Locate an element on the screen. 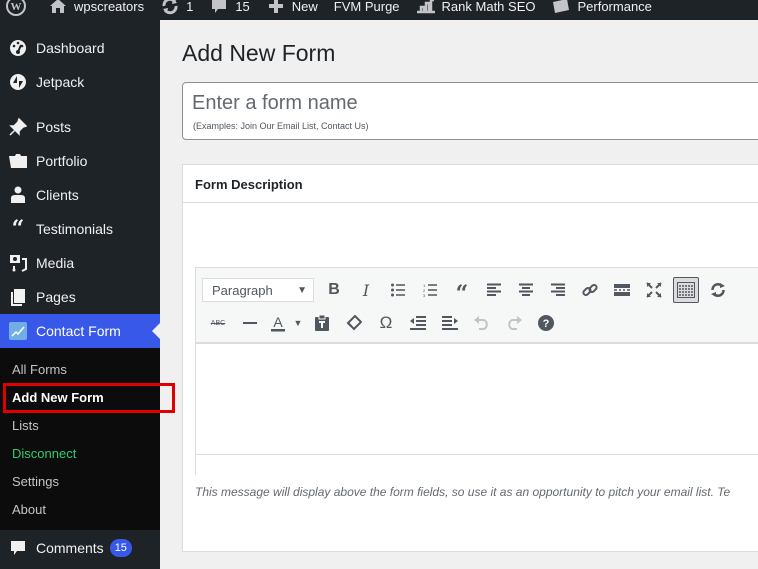 The width and height of the screenshot is (758, 569). italic-button: I is located at coordinates (366, 290).